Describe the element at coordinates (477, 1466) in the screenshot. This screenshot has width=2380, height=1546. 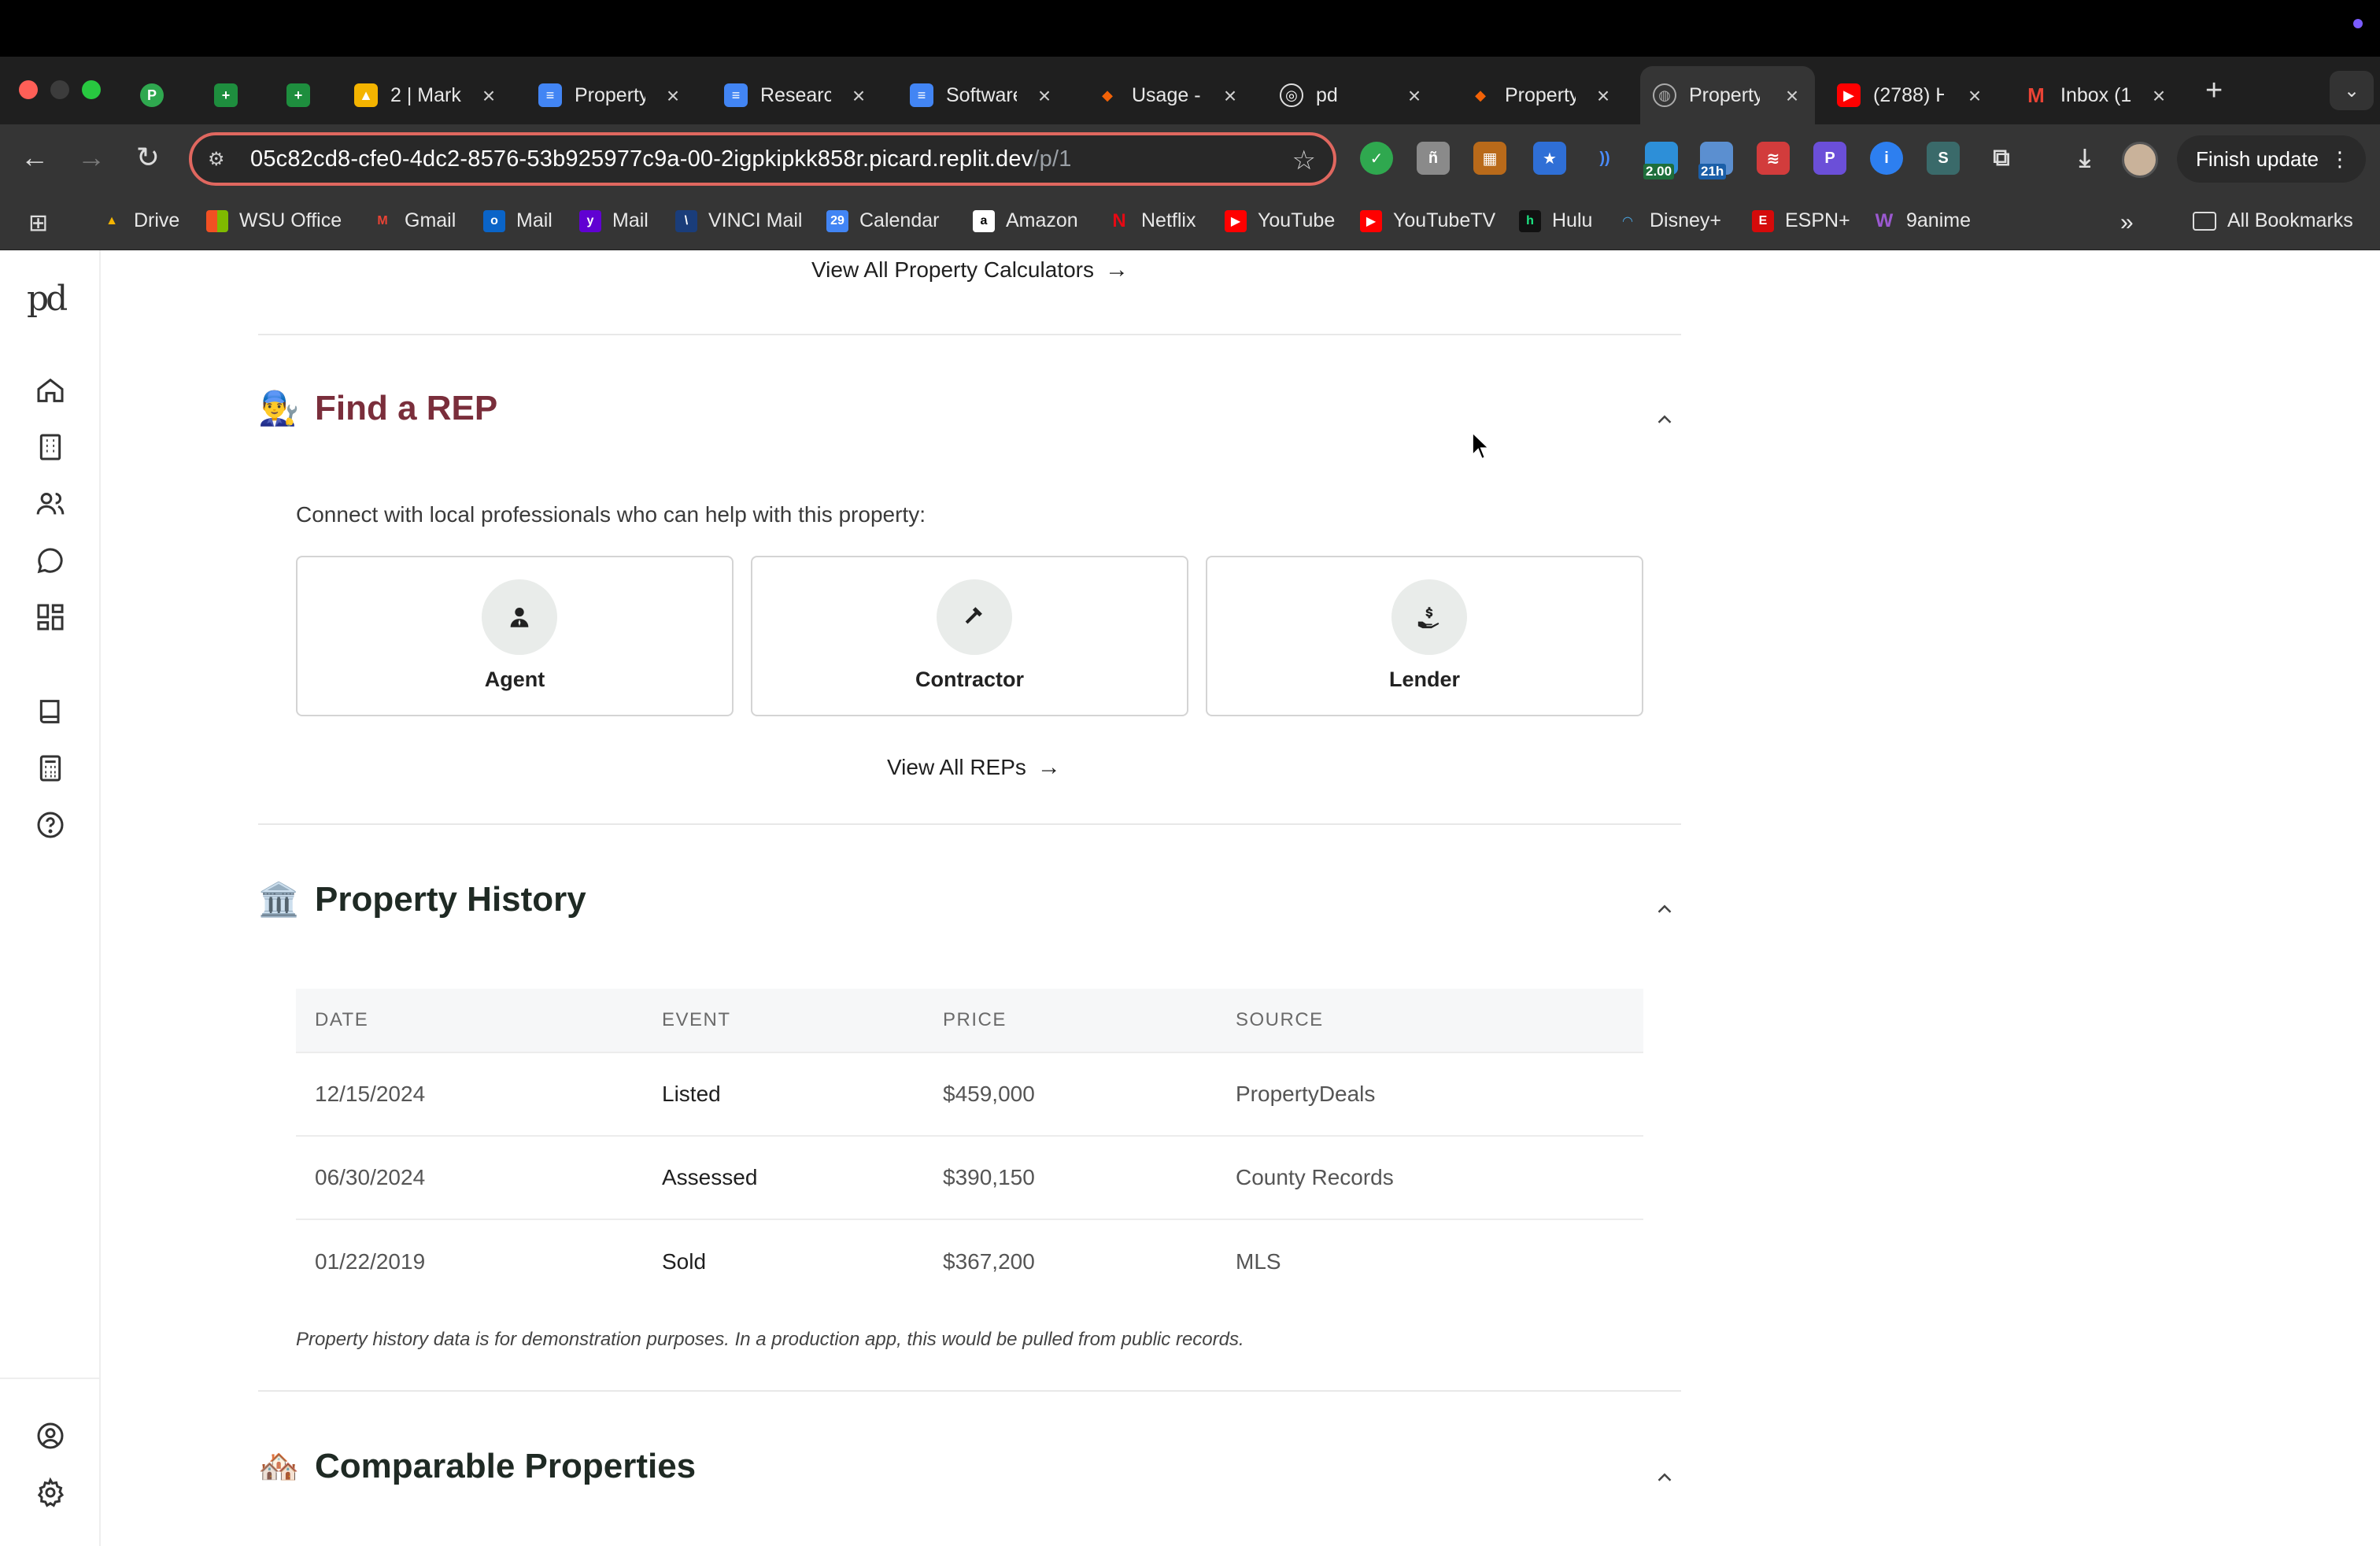
I see `comparable-properties-header: 🏘️ Comparable Properties` at that location.